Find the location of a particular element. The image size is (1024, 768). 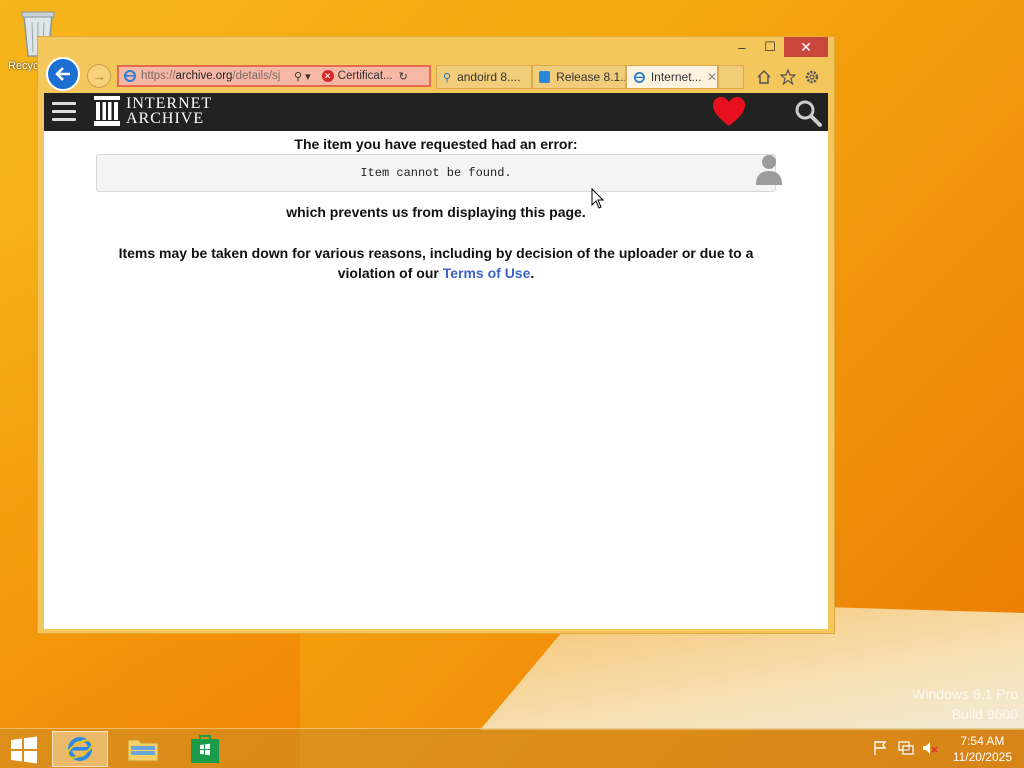

url-scheme: https:// is located at coordinates (158, 76).